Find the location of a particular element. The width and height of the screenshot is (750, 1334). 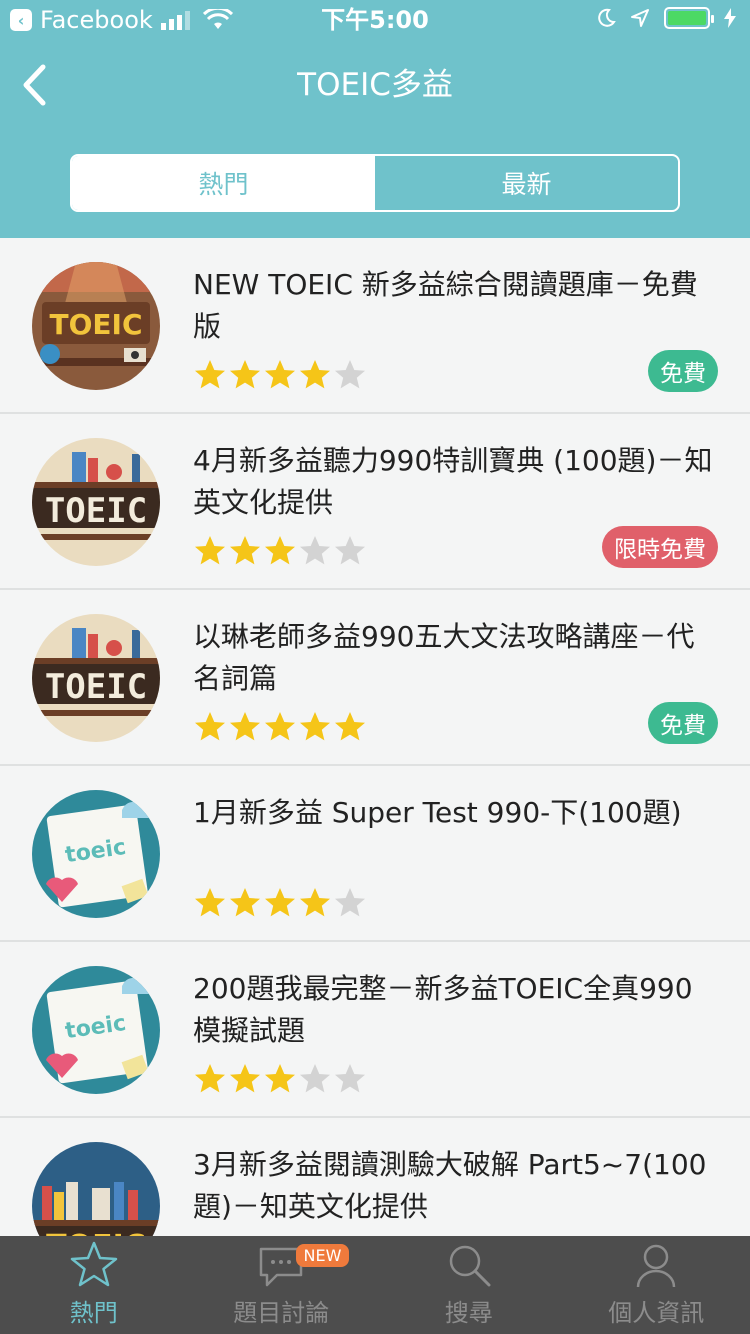

charging-bolt-icon is located at coordinates (730, 18).